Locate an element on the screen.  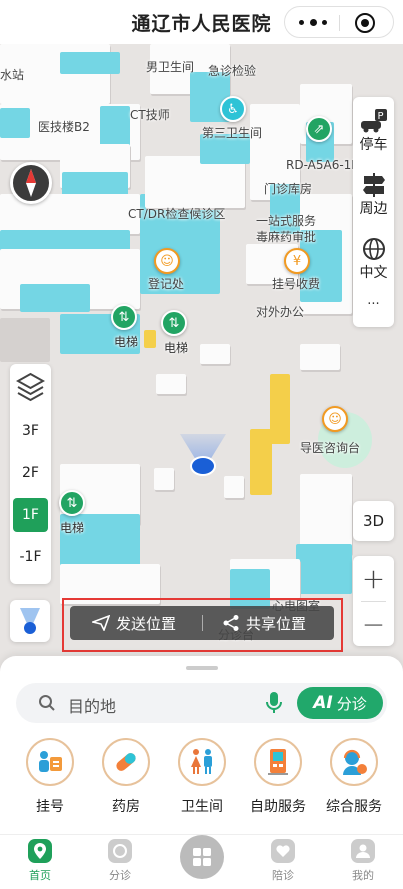
view-3d-button: 3D is located at coordinates (373, 521).